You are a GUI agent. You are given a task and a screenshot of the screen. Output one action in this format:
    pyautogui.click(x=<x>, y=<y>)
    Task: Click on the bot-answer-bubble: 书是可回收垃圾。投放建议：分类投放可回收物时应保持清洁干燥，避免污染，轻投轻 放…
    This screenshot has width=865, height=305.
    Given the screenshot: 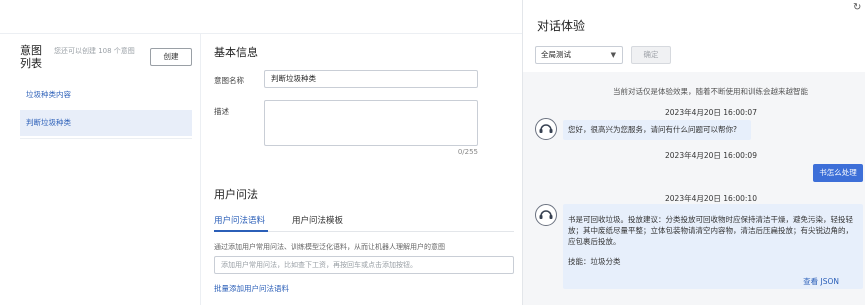 What is the action you would take?
    pyautogui.click(x=713, y=246)
    